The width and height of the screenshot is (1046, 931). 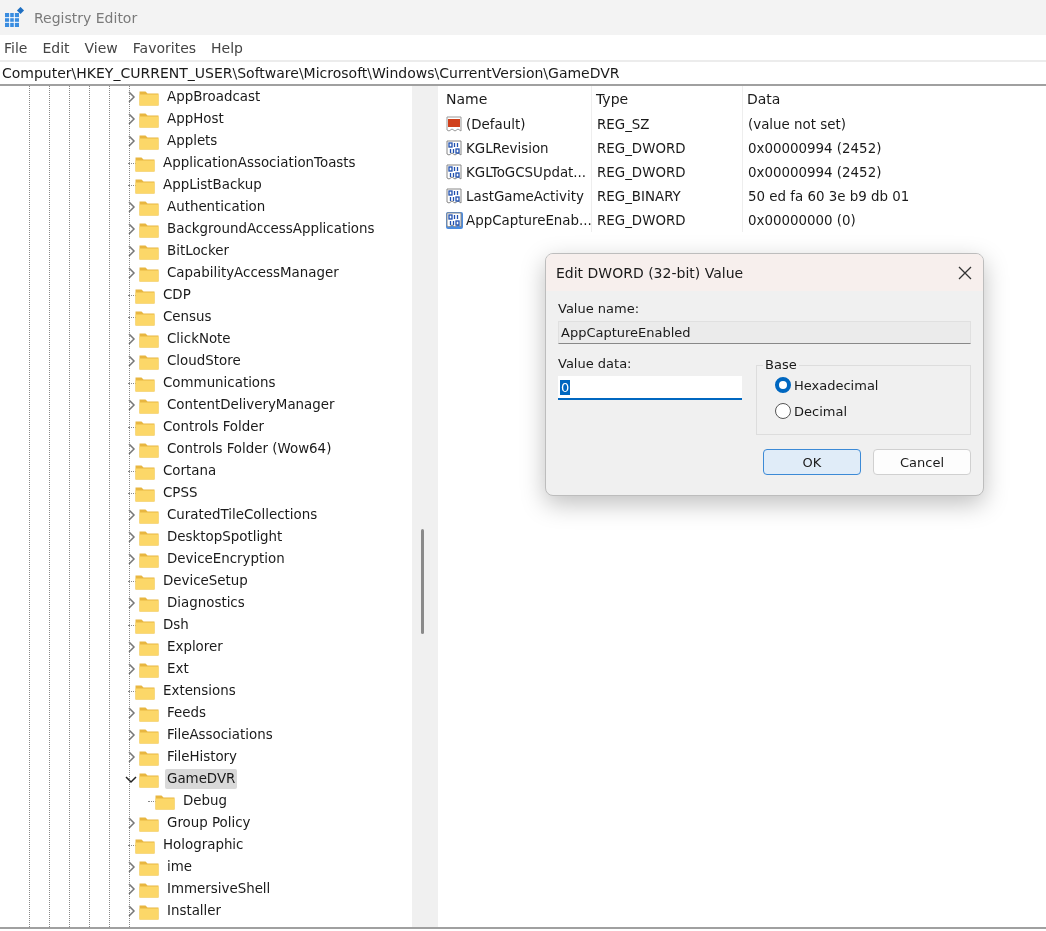 What do you see at coordinates (802, 220) in the screenshot?
I see `value-data: 0x00000000 (0)` at bounding box center [802, 220].